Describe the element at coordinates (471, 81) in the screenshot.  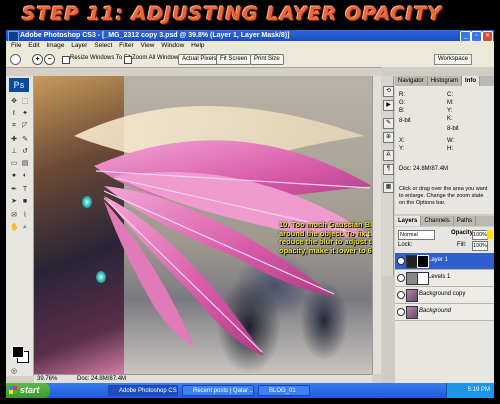
I see `tab-info: Info` at that location.